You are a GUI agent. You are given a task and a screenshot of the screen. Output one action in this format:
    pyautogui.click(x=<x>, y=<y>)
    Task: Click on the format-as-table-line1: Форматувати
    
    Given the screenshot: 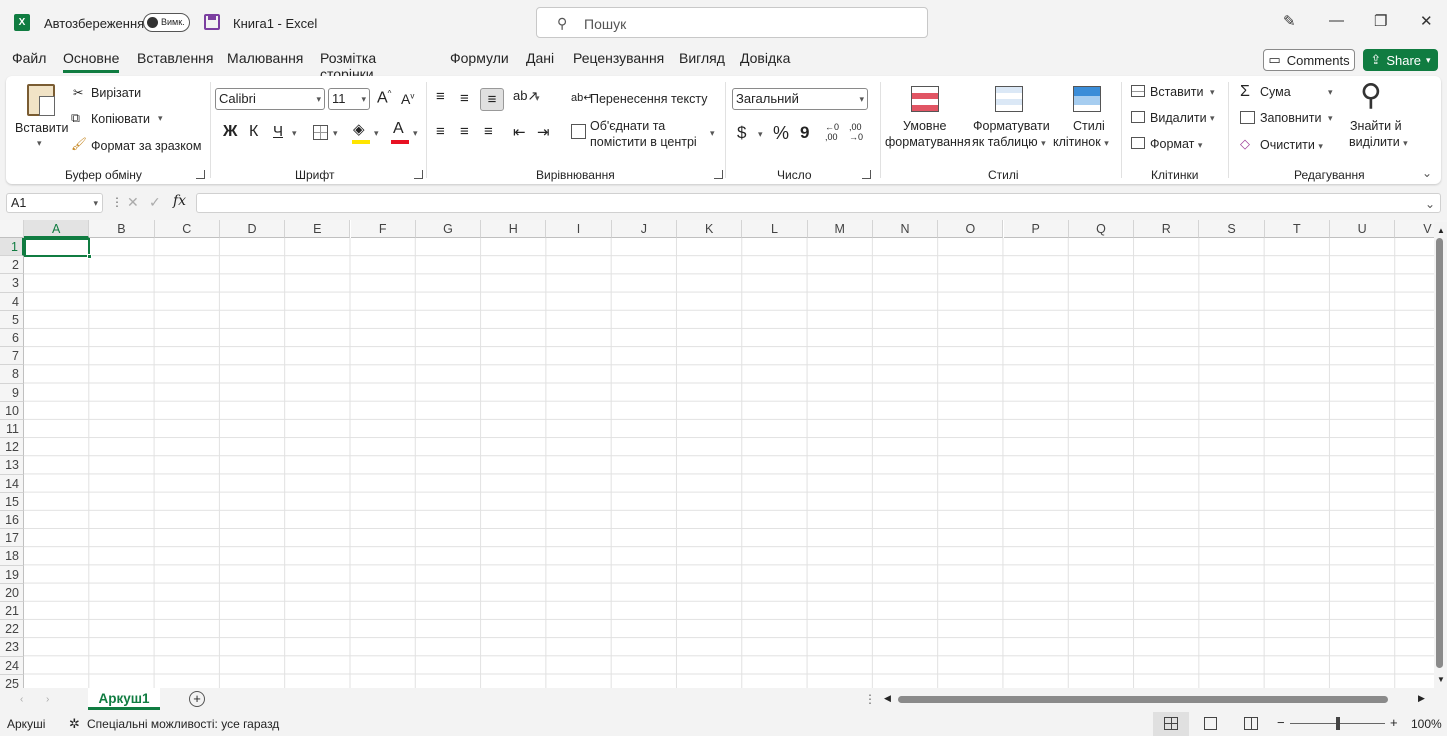 What is the action you would take?
    pyautogui.click(x=1011, y=126)
    